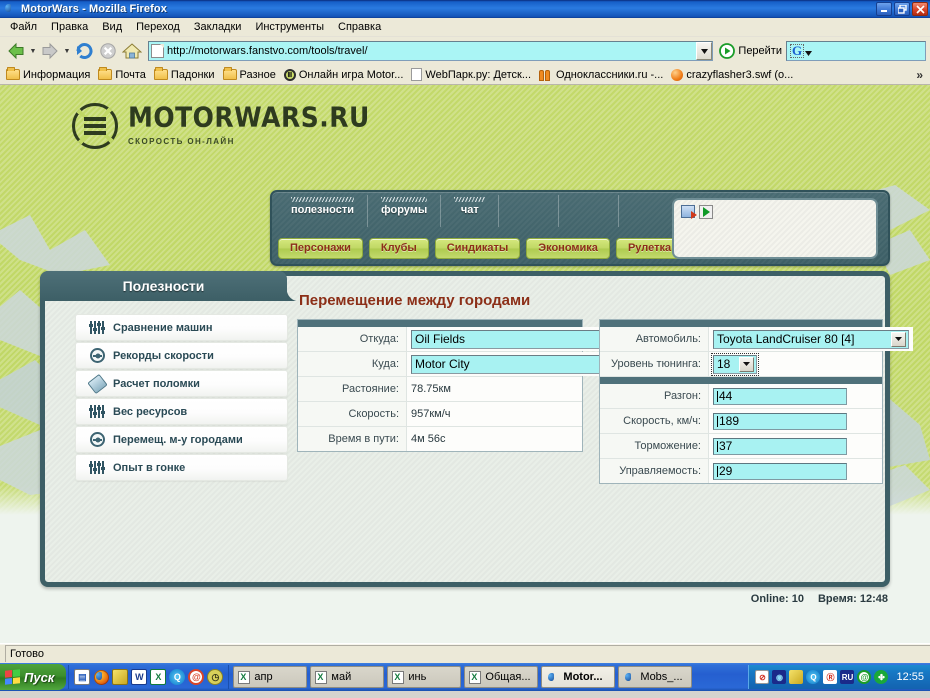 The height and width of the screenshot is (698, 930). What do you see at coordinates (881, 677) in the screenshot?
I see `clover-icon: ✤` at bounding box center [881, 677].